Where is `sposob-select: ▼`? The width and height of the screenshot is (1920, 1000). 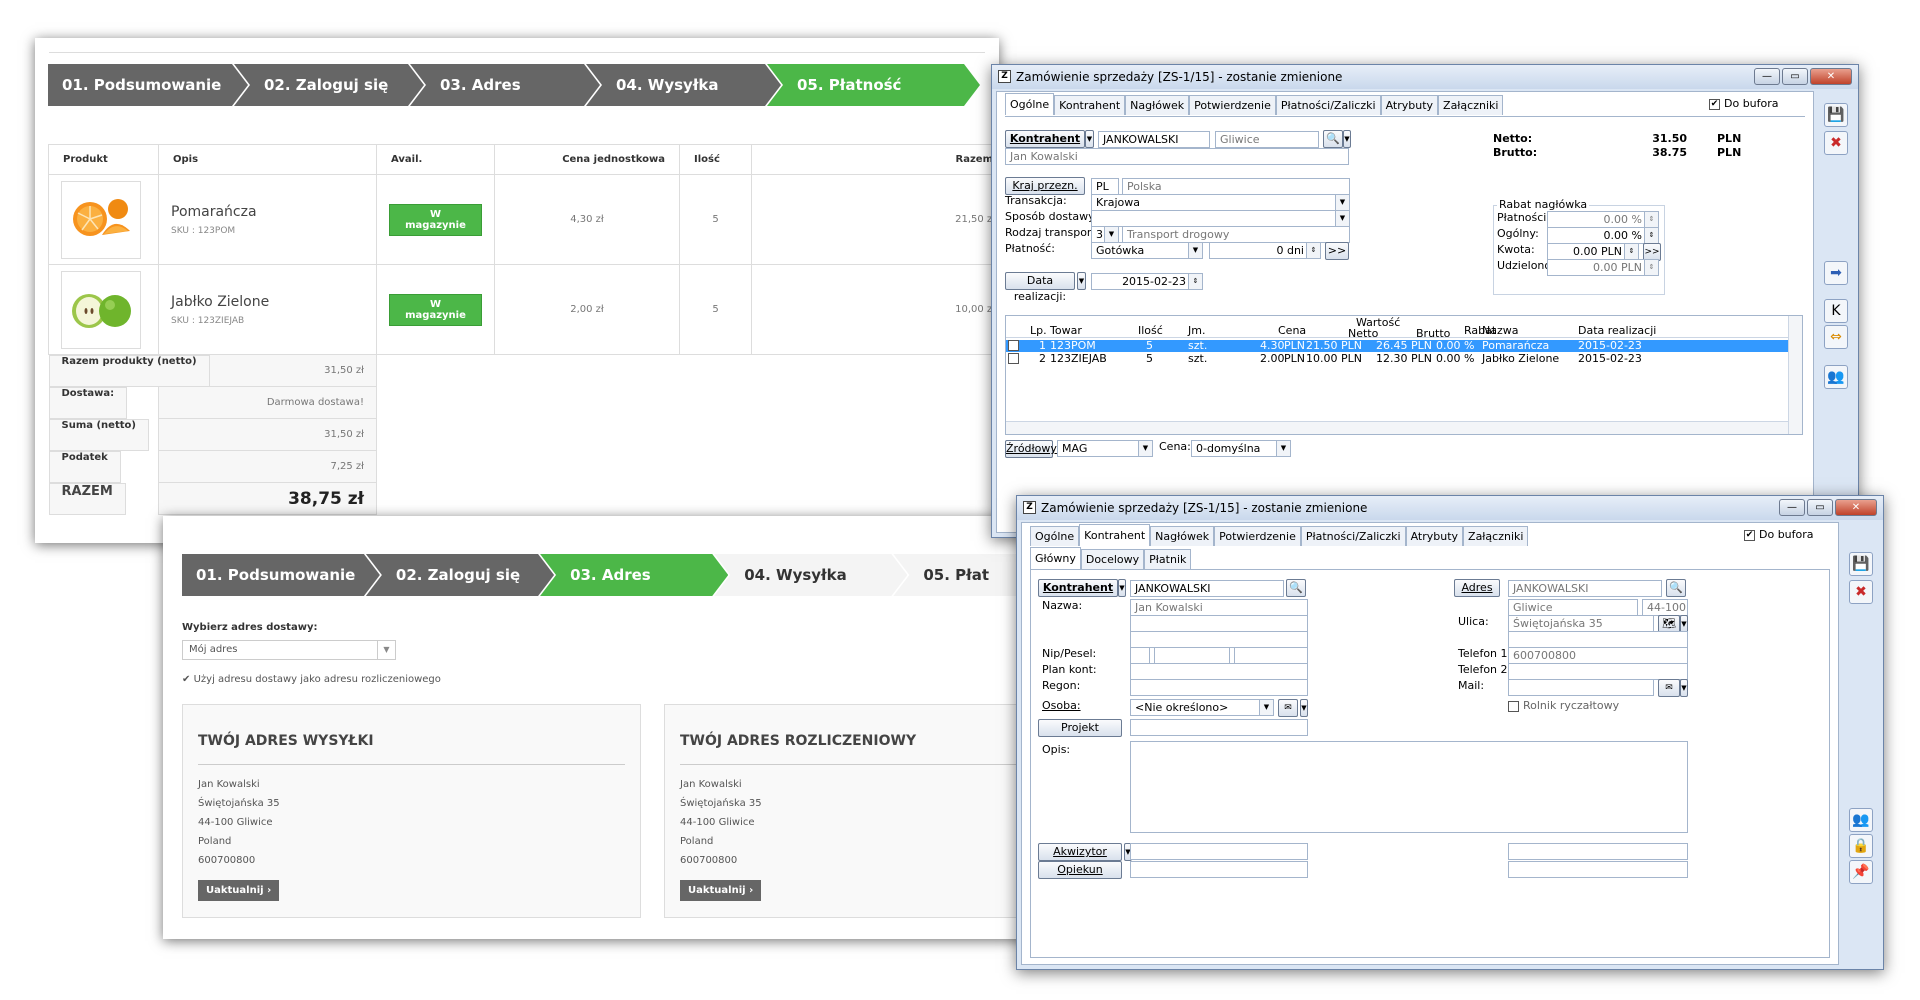
sposob-select: ▼ is located at coordinates (1220, 218).